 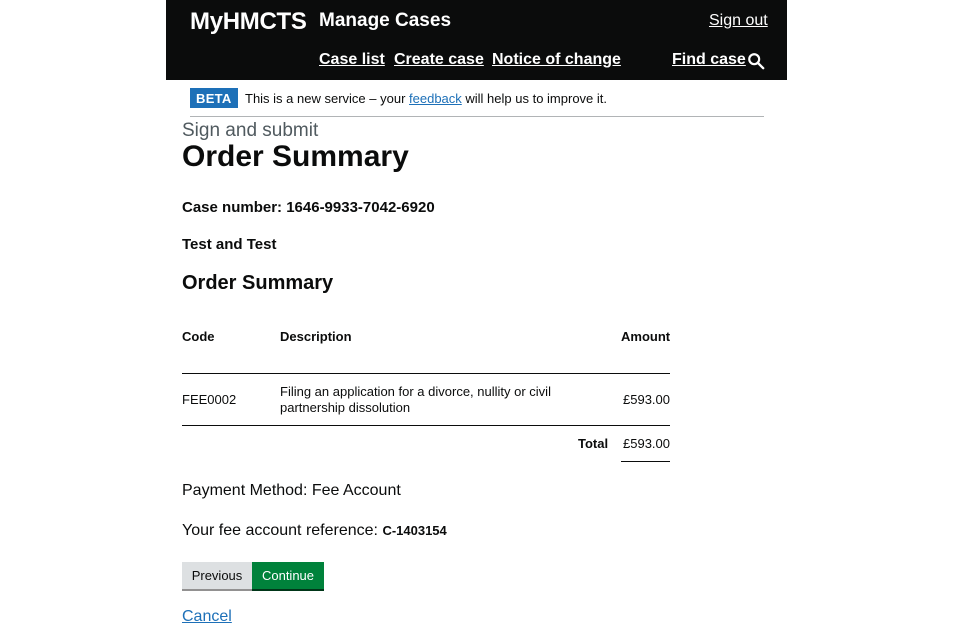 What do you see at coordinates (645, 461) in the screenshot?
I see `total-underline` at bounding box center [645, 461].